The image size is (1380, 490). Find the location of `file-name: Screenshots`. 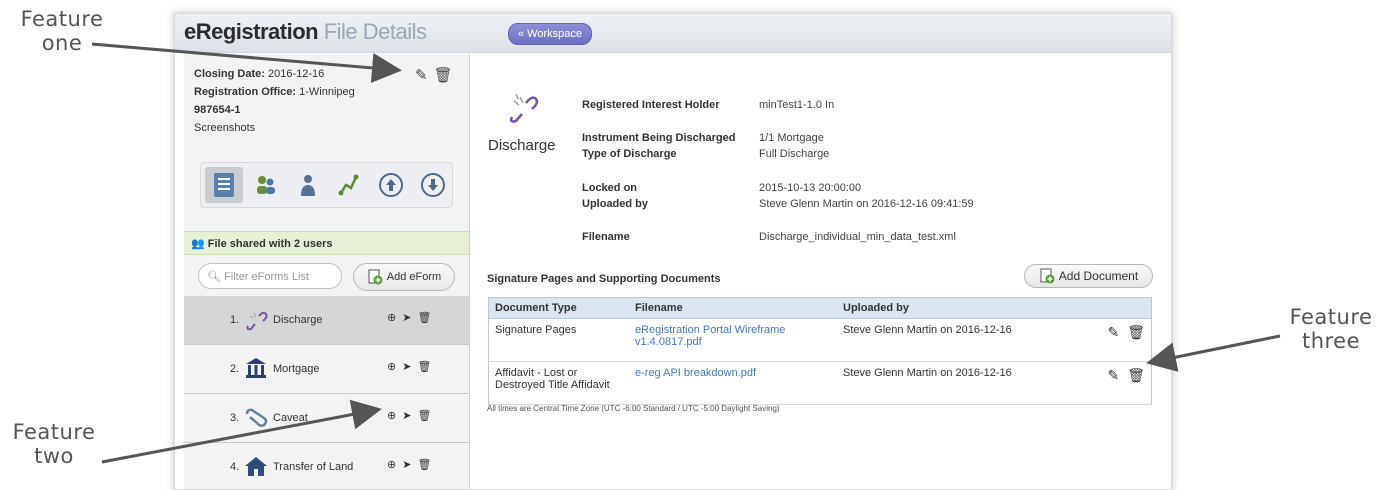

file-name: Screenshots is located at coordinates (225, 128).